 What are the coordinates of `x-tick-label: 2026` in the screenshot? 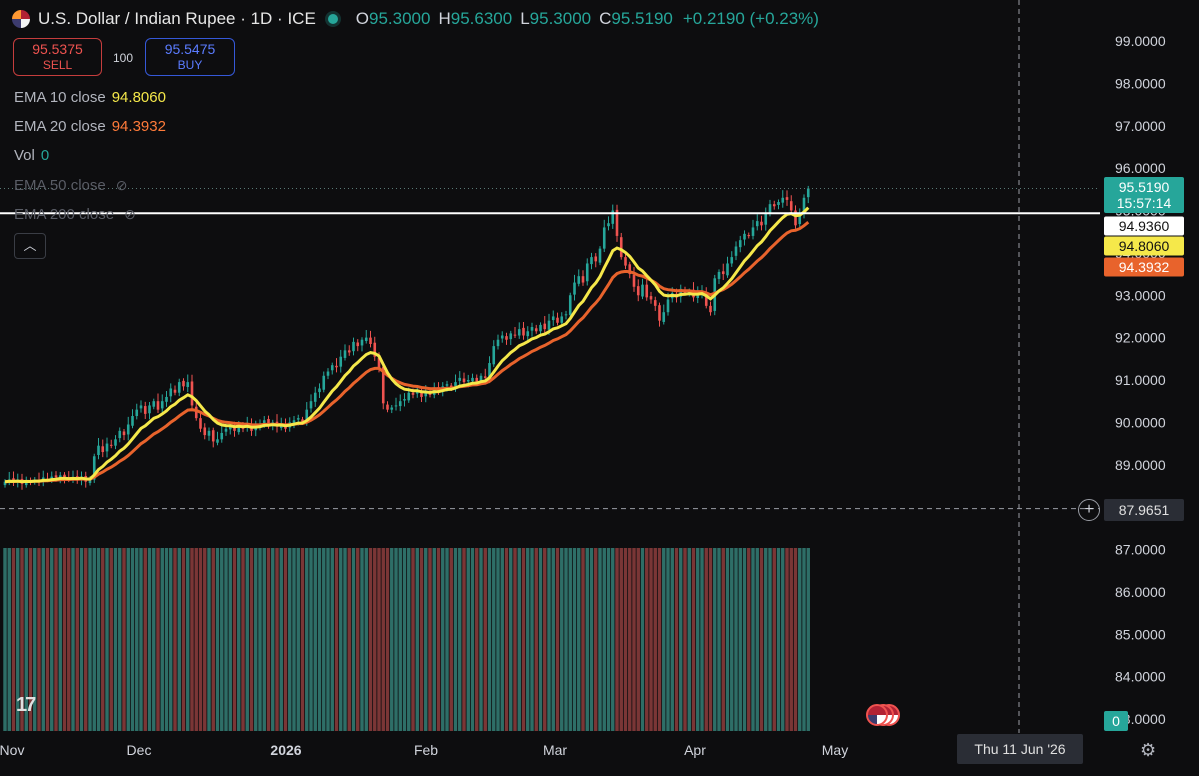 It's located at (285, 750).